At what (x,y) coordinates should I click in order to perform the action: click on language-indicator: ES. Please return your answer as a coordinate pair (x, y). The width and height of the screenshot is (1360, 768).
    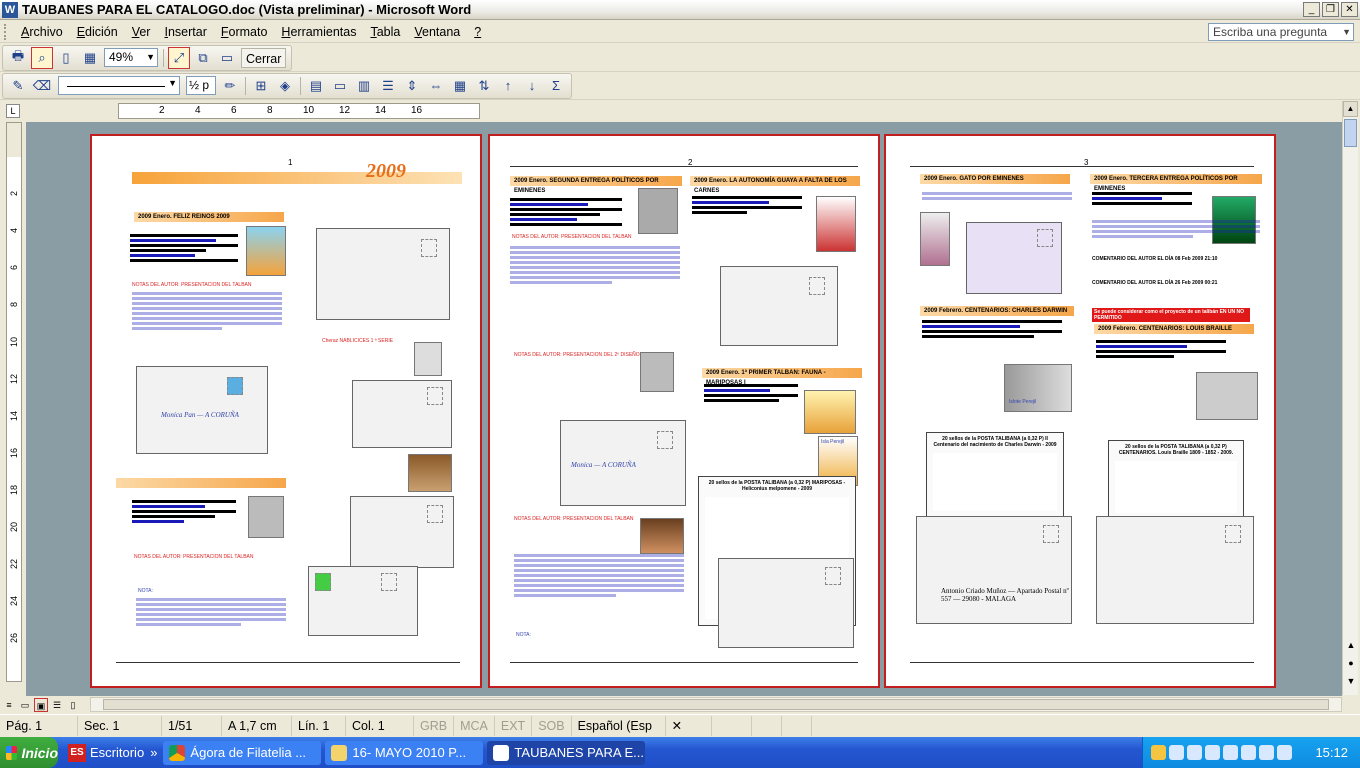
    Looking at the image, I should click on (77, 752).